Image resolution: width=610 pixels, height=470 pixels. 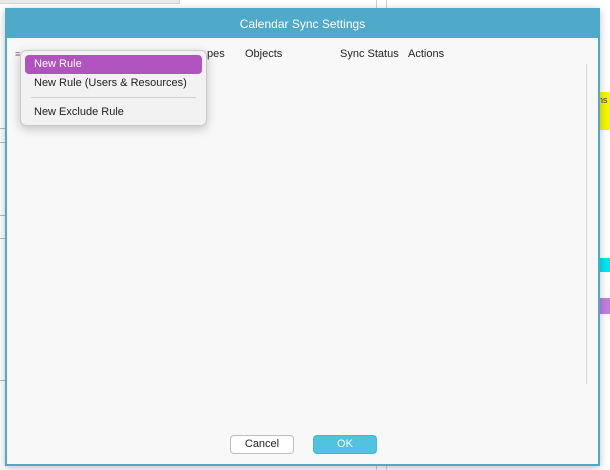 What do you see at coordinates (216, 54) in the screenshot?
I see `column-header-type: pes` at bounding box center [216, 54].